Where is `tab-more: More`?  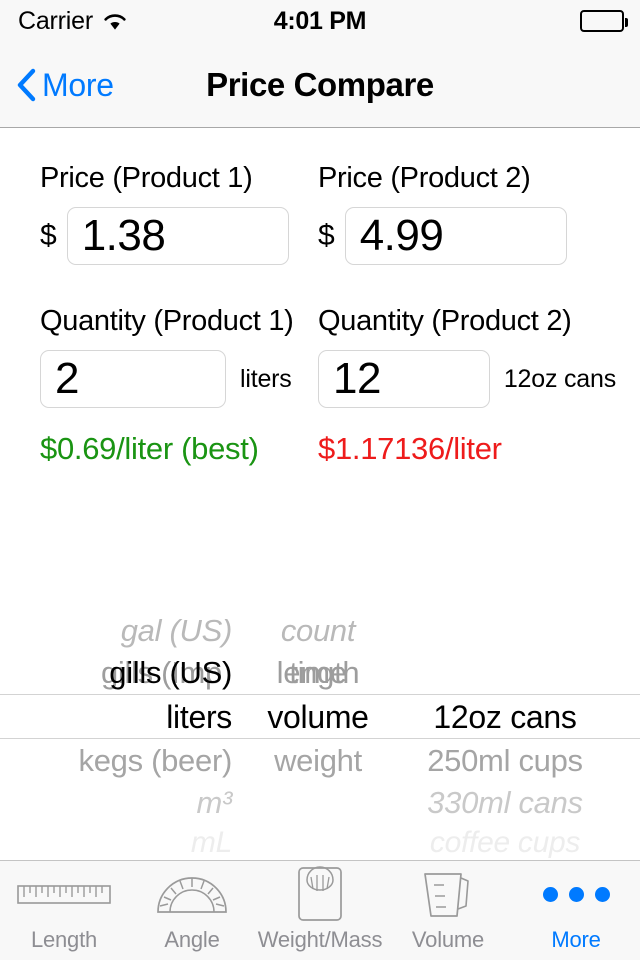 tab-more: More is located at coordinates (576, 910).